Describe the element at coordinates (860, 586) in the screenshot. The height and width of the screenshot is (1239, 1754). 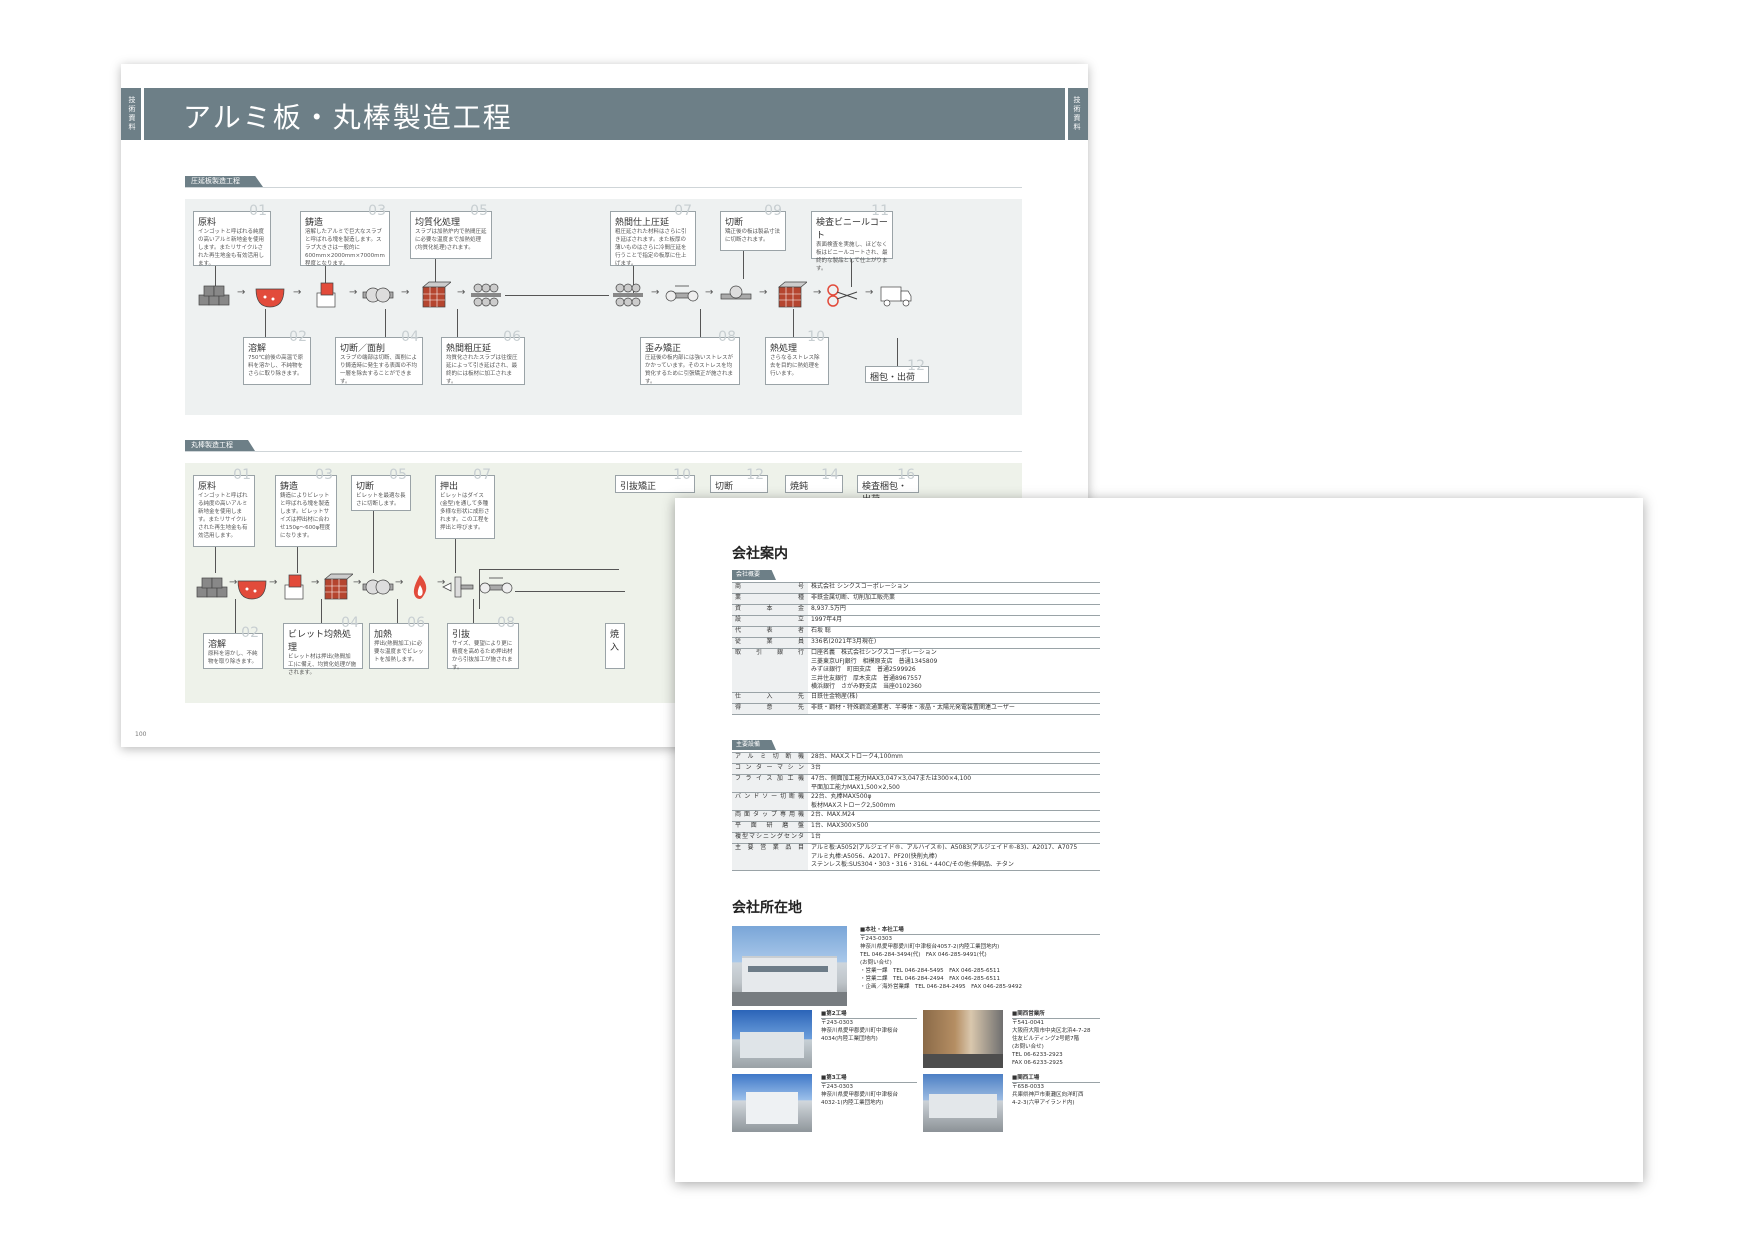
I see `value-line: 株式会社 シンクスコーポレーション` at that location.